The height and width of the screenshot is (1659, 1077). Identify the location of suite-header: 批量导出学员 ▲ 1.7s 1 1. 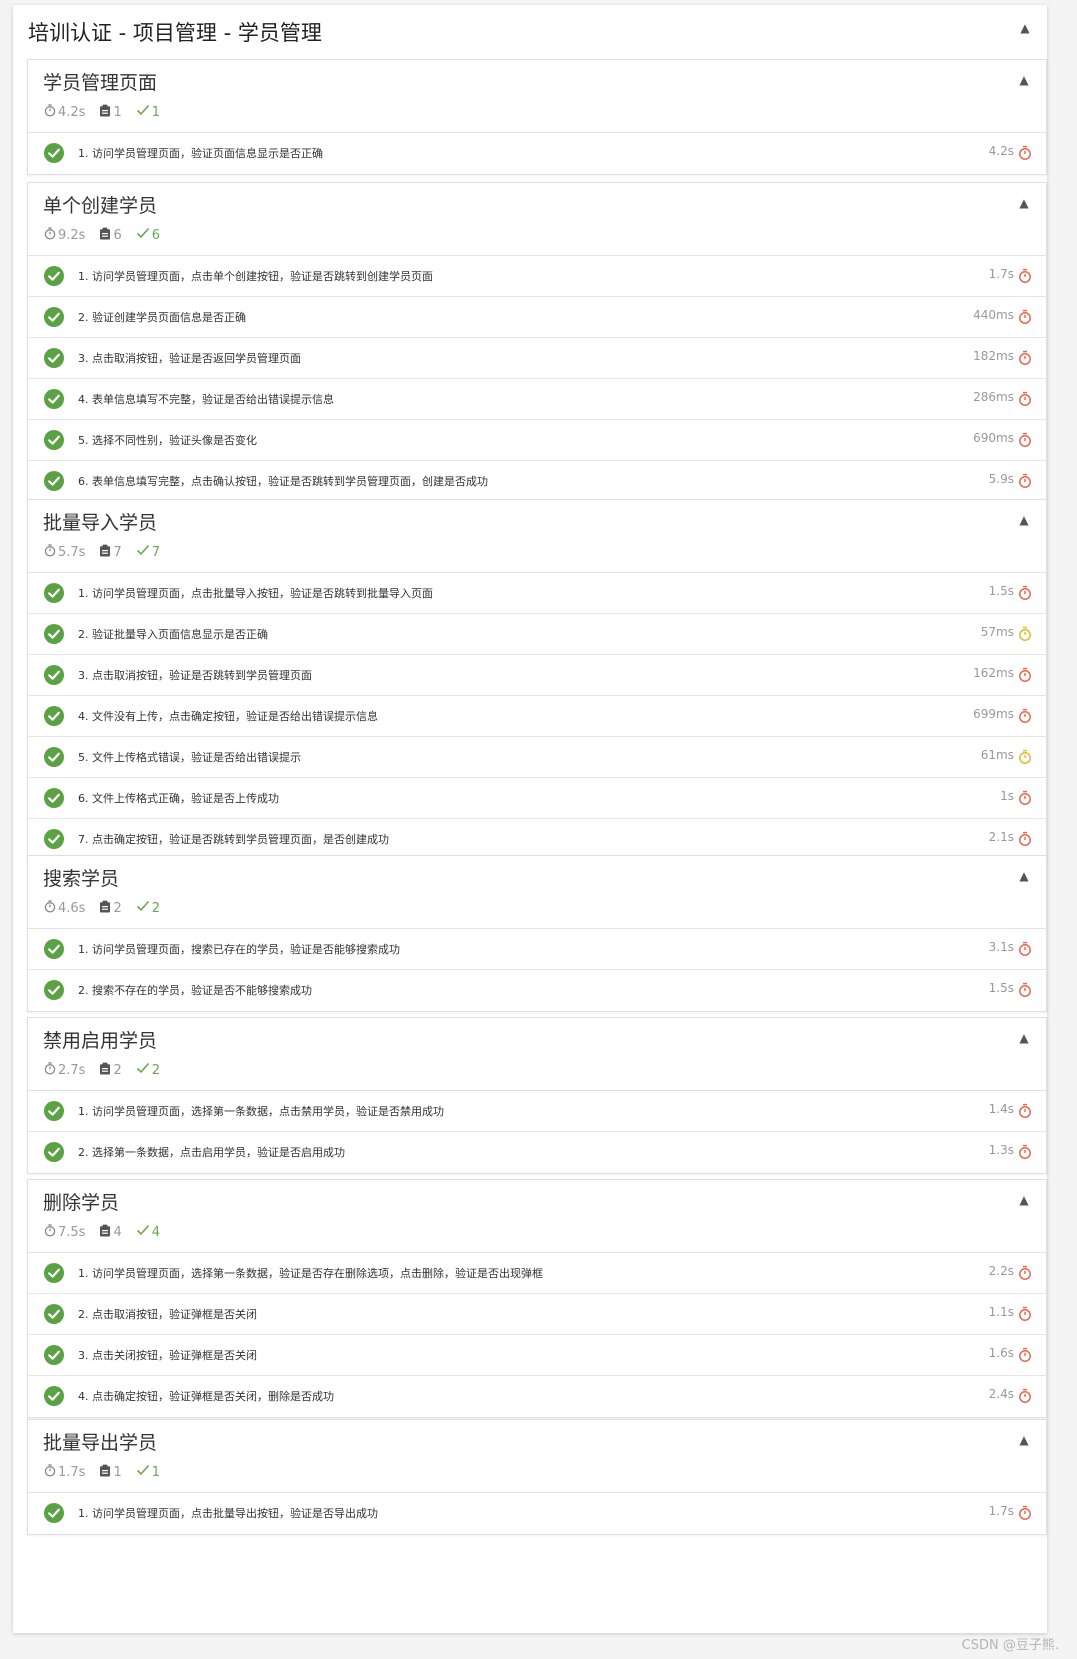
(537, 1456).